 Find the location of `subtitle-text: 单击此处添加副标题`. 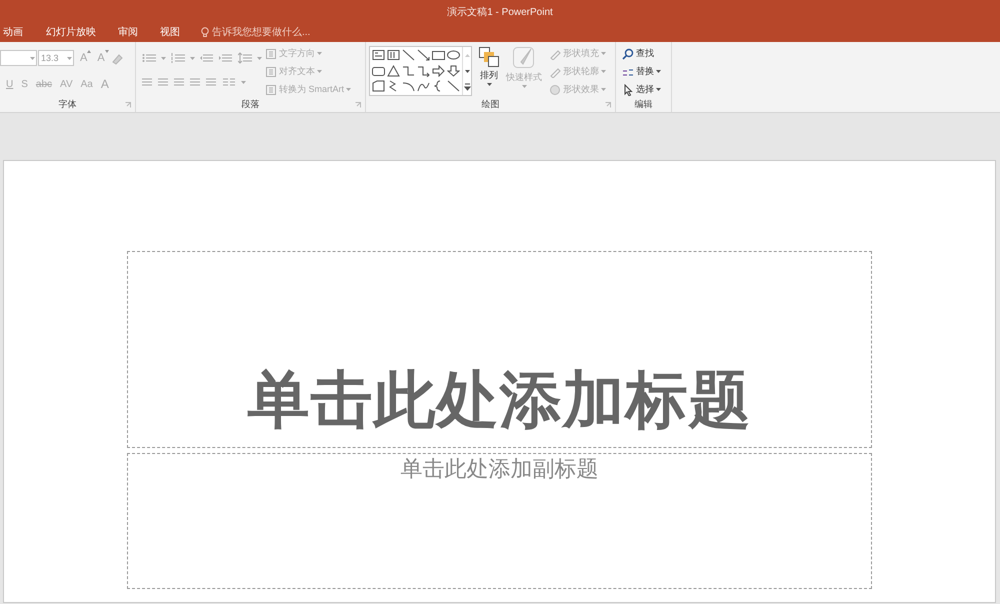

subtitle-text: 单击此处添加副标题 is located at coordinates (499, 469).